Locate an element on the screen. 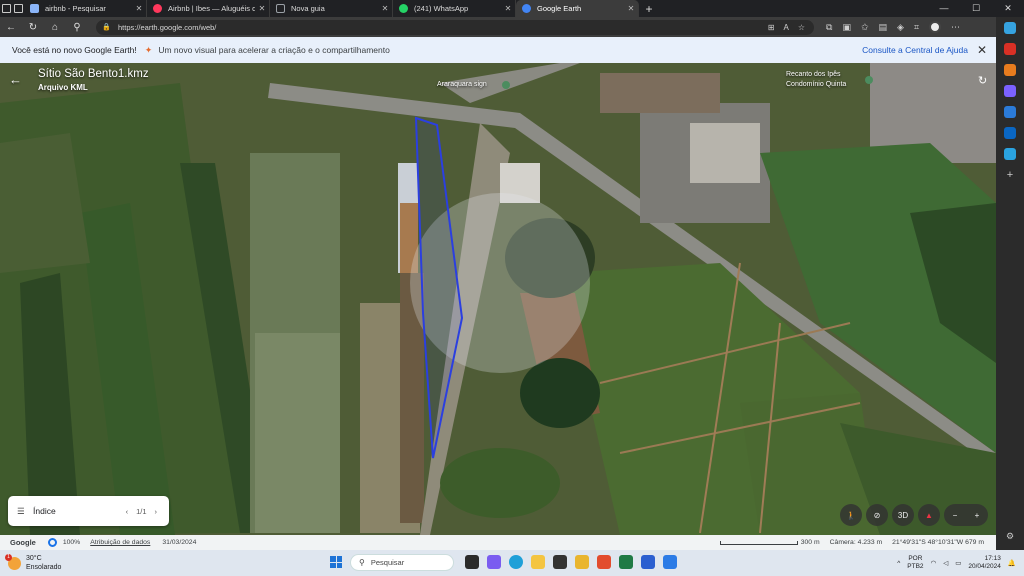  prev-page-icon: ‹ is located at coordinates (127, 511).